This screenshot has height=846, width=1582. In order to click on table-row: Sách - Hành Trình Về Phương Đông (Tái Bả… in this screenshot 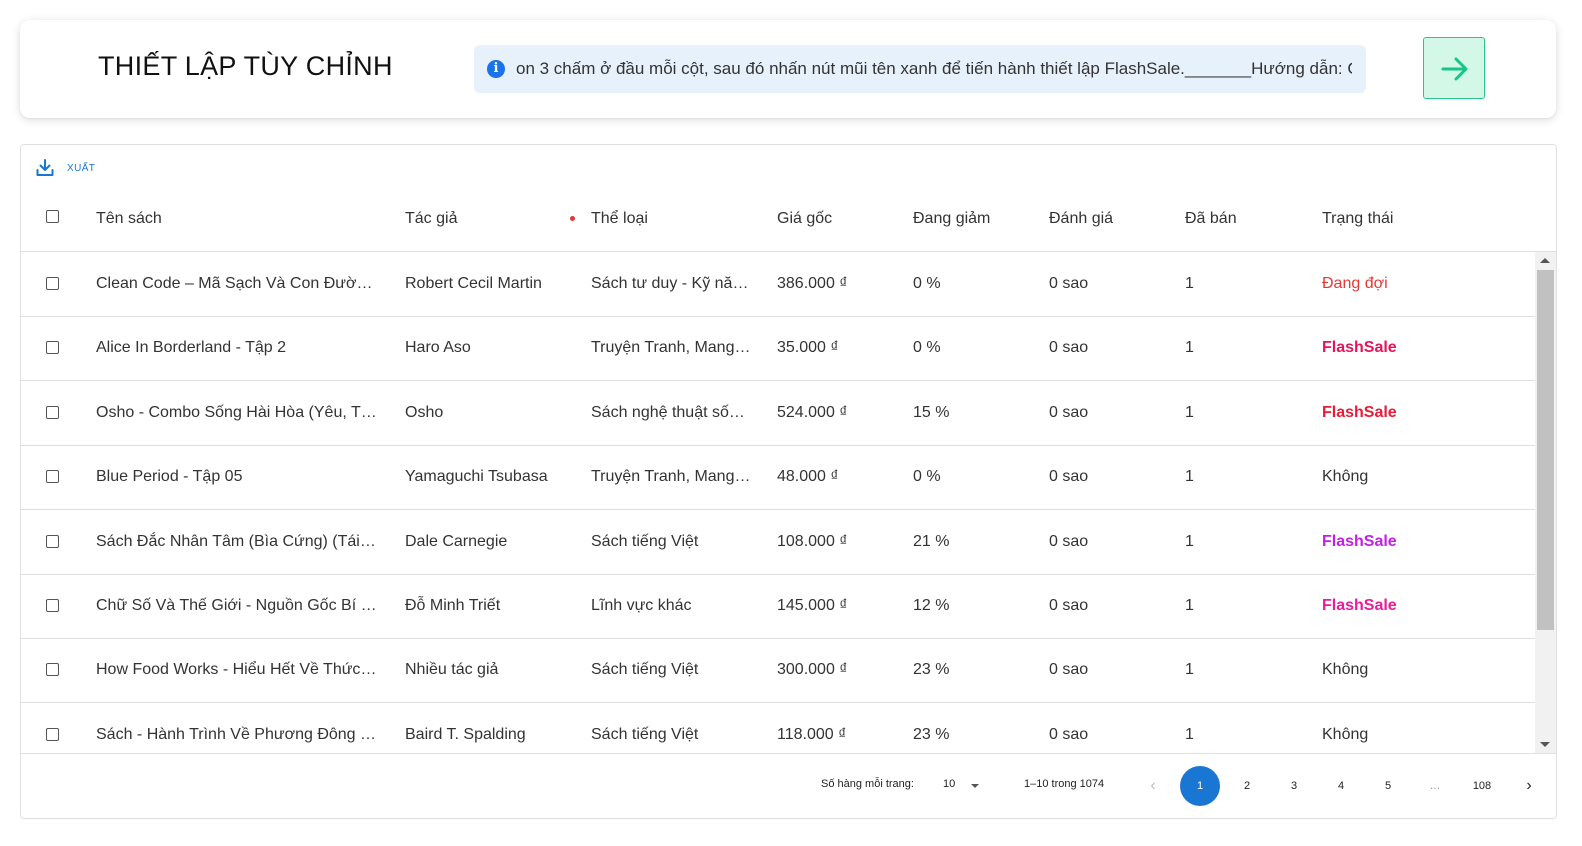, I will do `click(778, 728)`.